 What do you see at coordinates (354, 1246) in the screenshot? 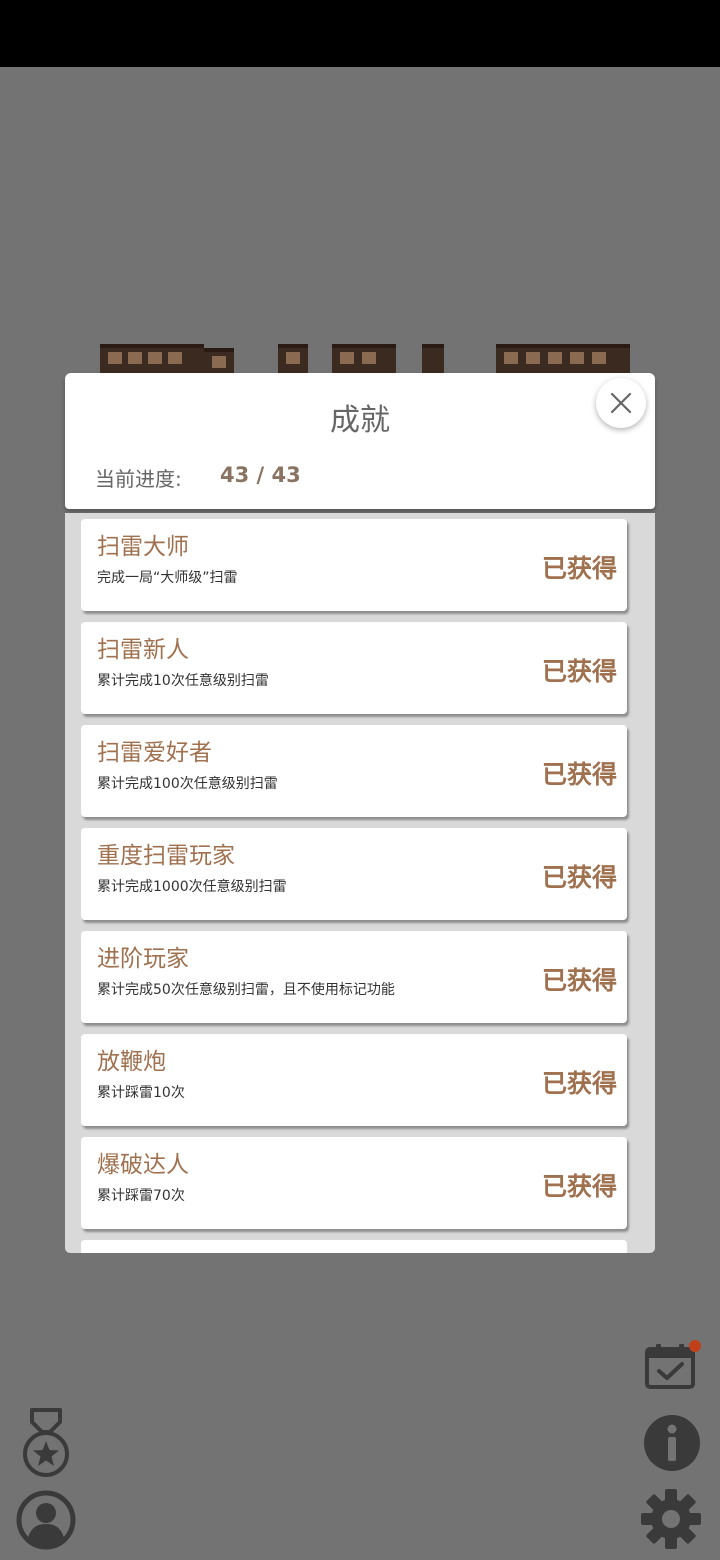
I see `achievement-card-partial` at bounding box center [354, 1246].